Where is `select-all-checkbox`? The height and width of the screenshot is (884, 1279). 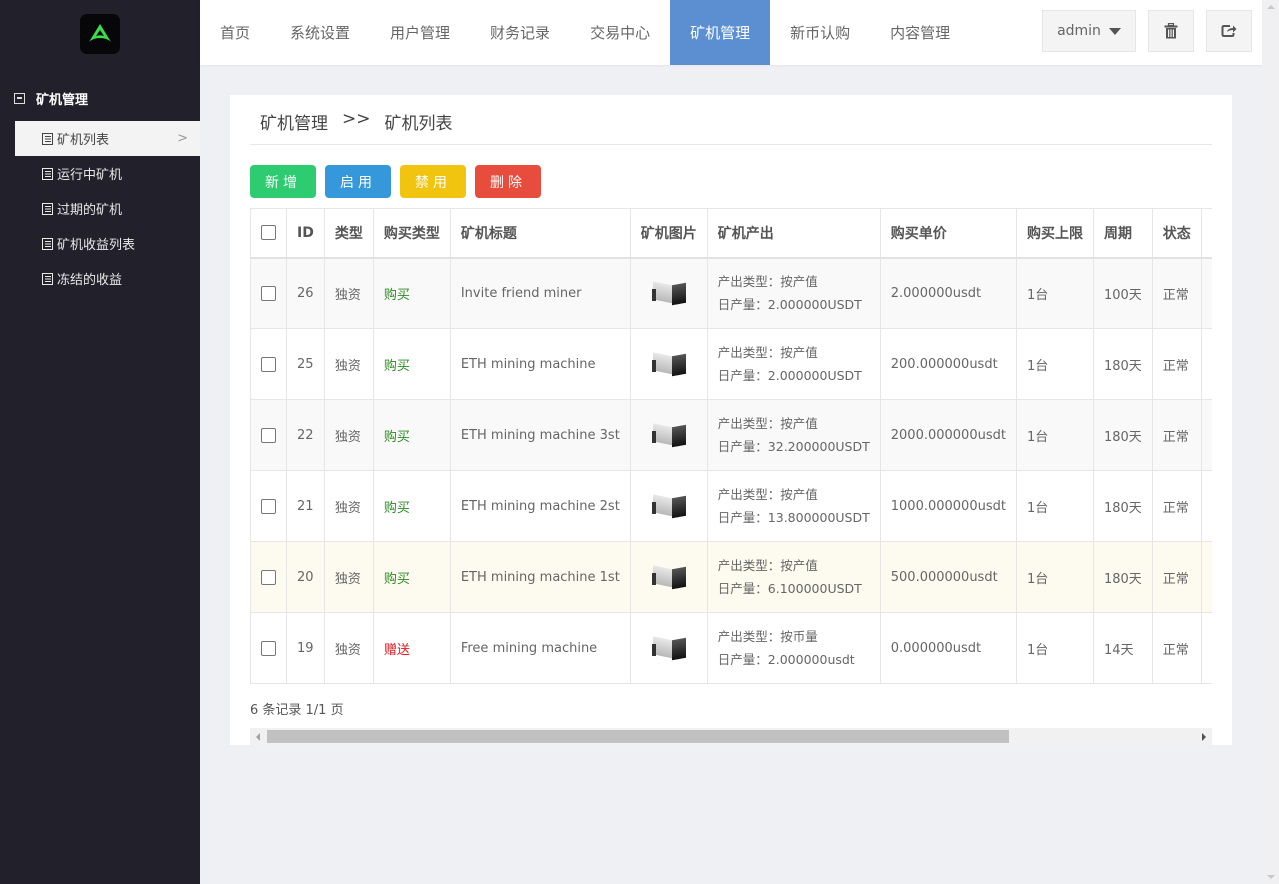 select-all-checkbox is located at coordinates (268, 233).